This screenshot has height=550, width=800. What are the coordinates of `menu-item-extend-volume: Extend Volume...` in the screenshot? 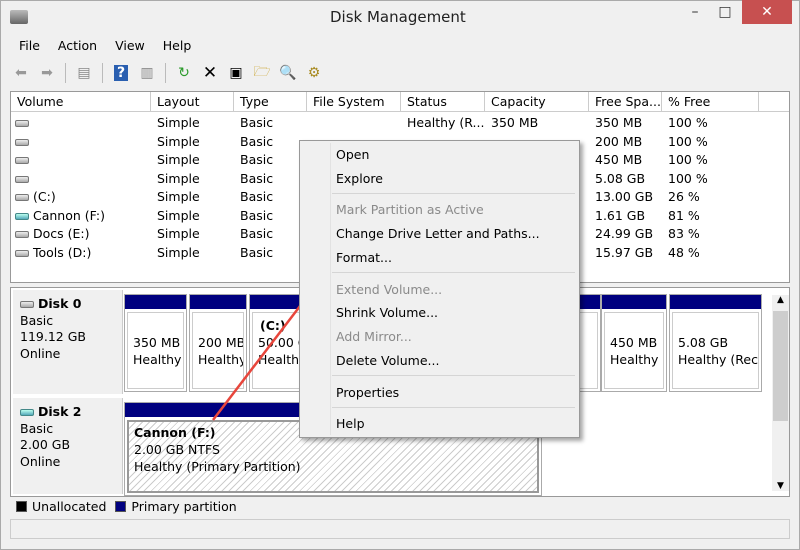 It's located at (389, 289).